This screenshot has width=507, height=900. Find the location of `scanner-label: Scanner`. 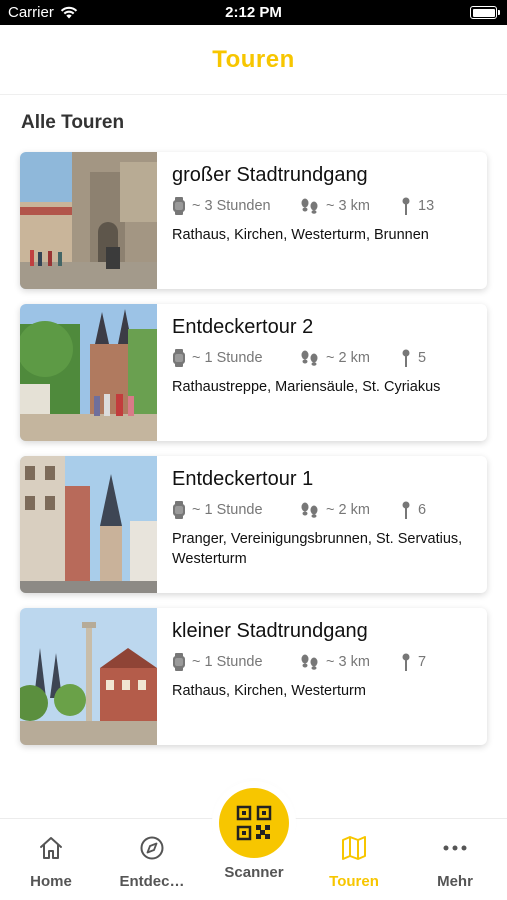

scanner-label: Scanner is located at coordinates (254, 872).